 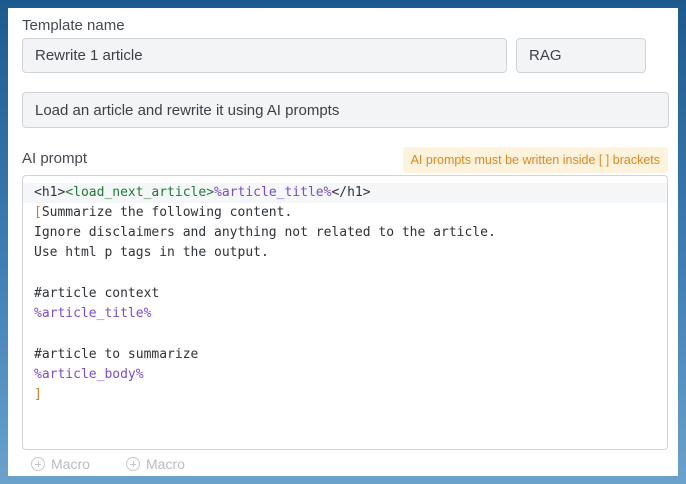 I want to click on template-name-value: Rewrite 1 article, so click(x=89, y=55).